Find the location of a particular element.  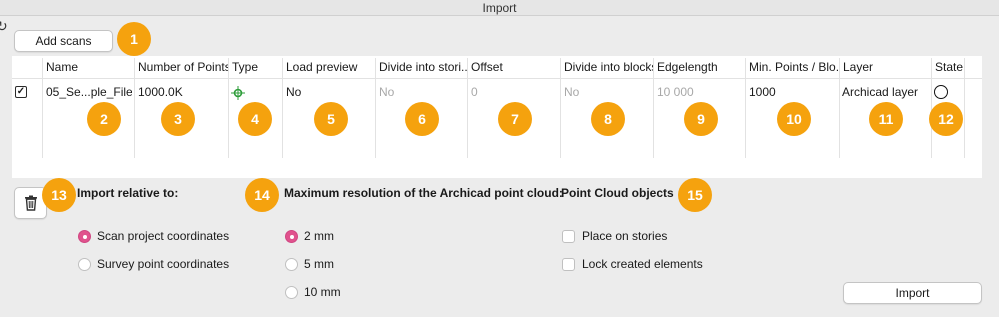

badge-13: 13 is located at coordinates (59, 195).